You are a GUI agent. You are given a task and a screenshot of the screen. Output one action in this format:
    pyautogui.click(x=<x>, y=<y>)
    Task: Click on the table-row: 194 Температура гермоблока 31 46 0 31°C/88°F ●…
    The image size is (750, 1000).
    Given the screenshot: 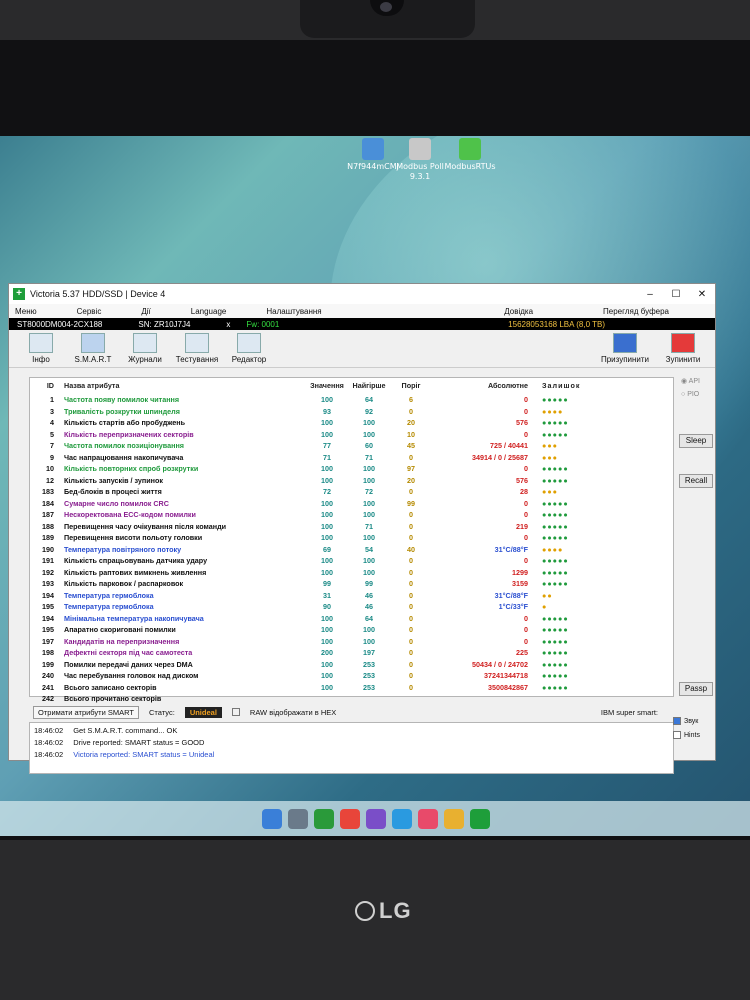 What is the action you would take?
    pyautogui.click(x=351, y=596)
    